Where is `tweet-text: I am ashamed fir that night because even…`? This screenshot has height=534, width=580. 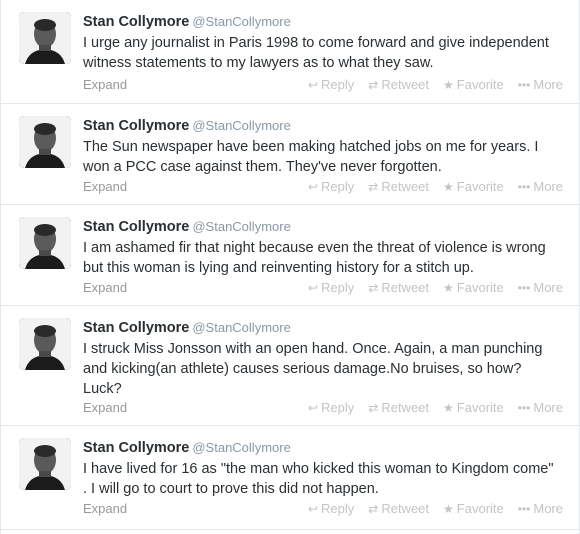
tweet-text: I am ashamed fir that night because even… is located at coordinates (314, 258).